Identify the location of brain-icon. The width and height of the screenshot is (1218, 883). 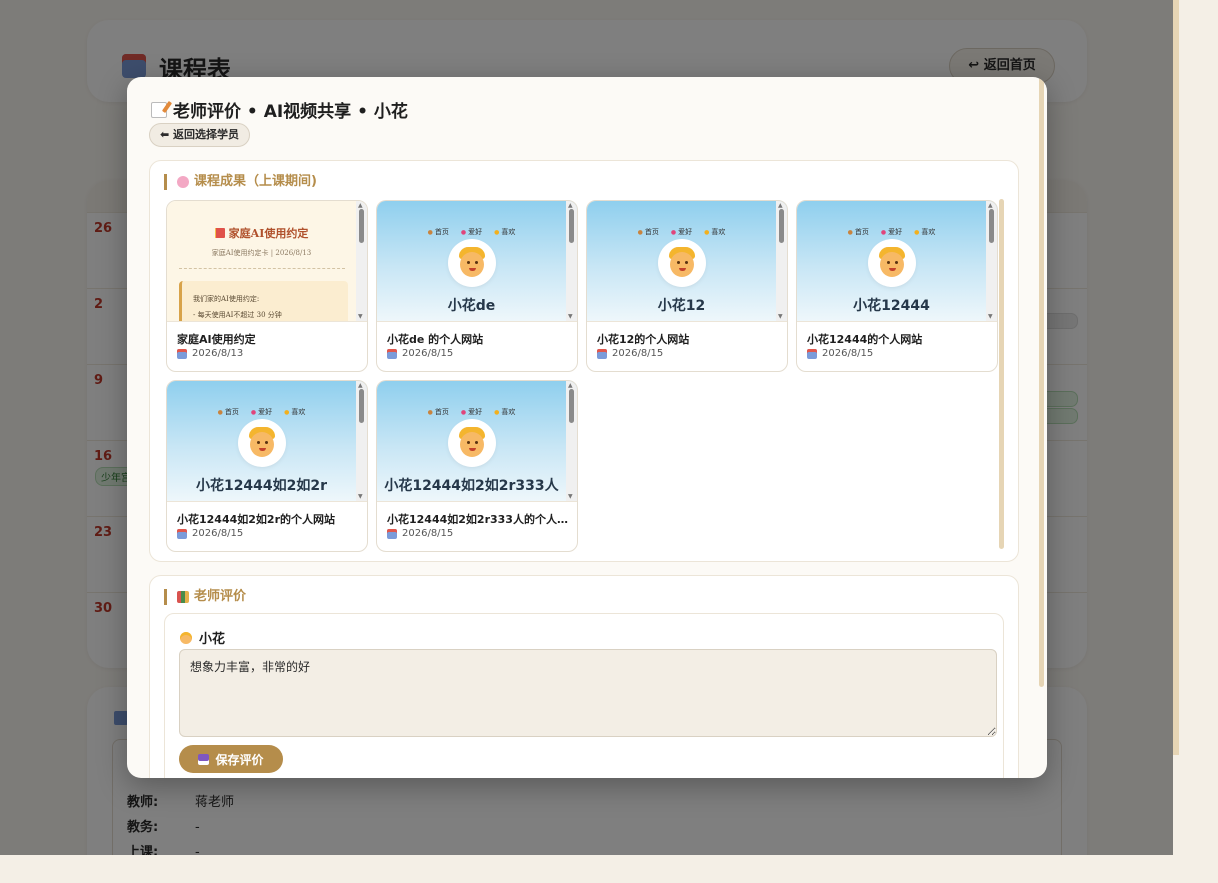
(183, 182).